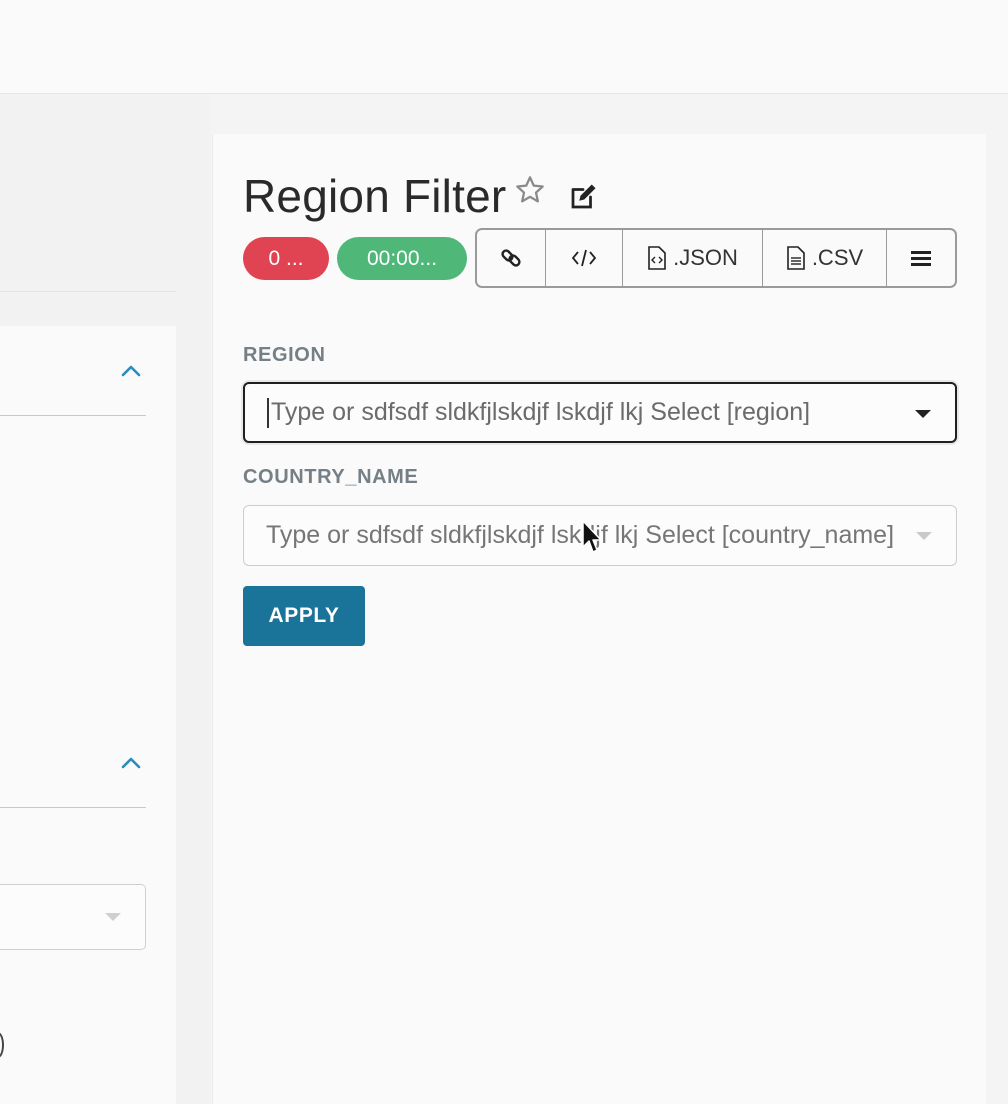  I want to click on country-name-field-label: COUNTRY_NAME, so click(331, 477).